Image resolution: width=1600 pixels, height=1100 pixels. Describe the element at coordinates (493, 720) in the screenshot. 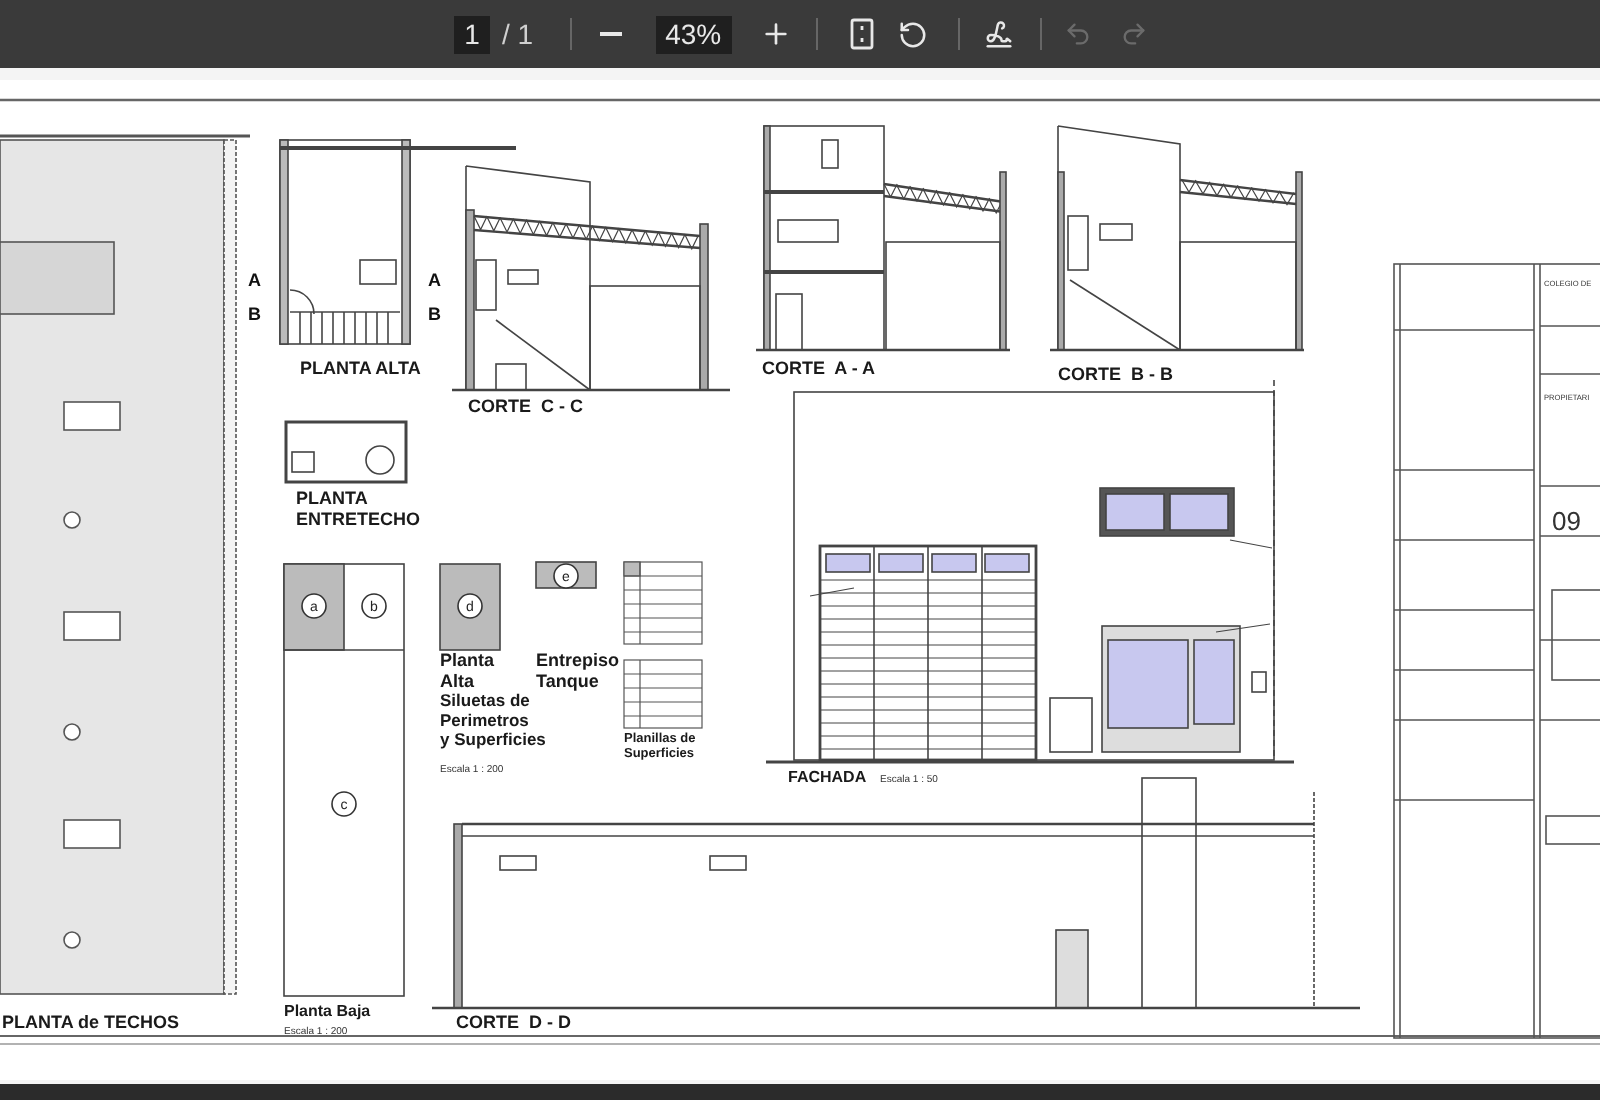

I see `view-title: Siluetas de Perimetros y Superficies` at that location.